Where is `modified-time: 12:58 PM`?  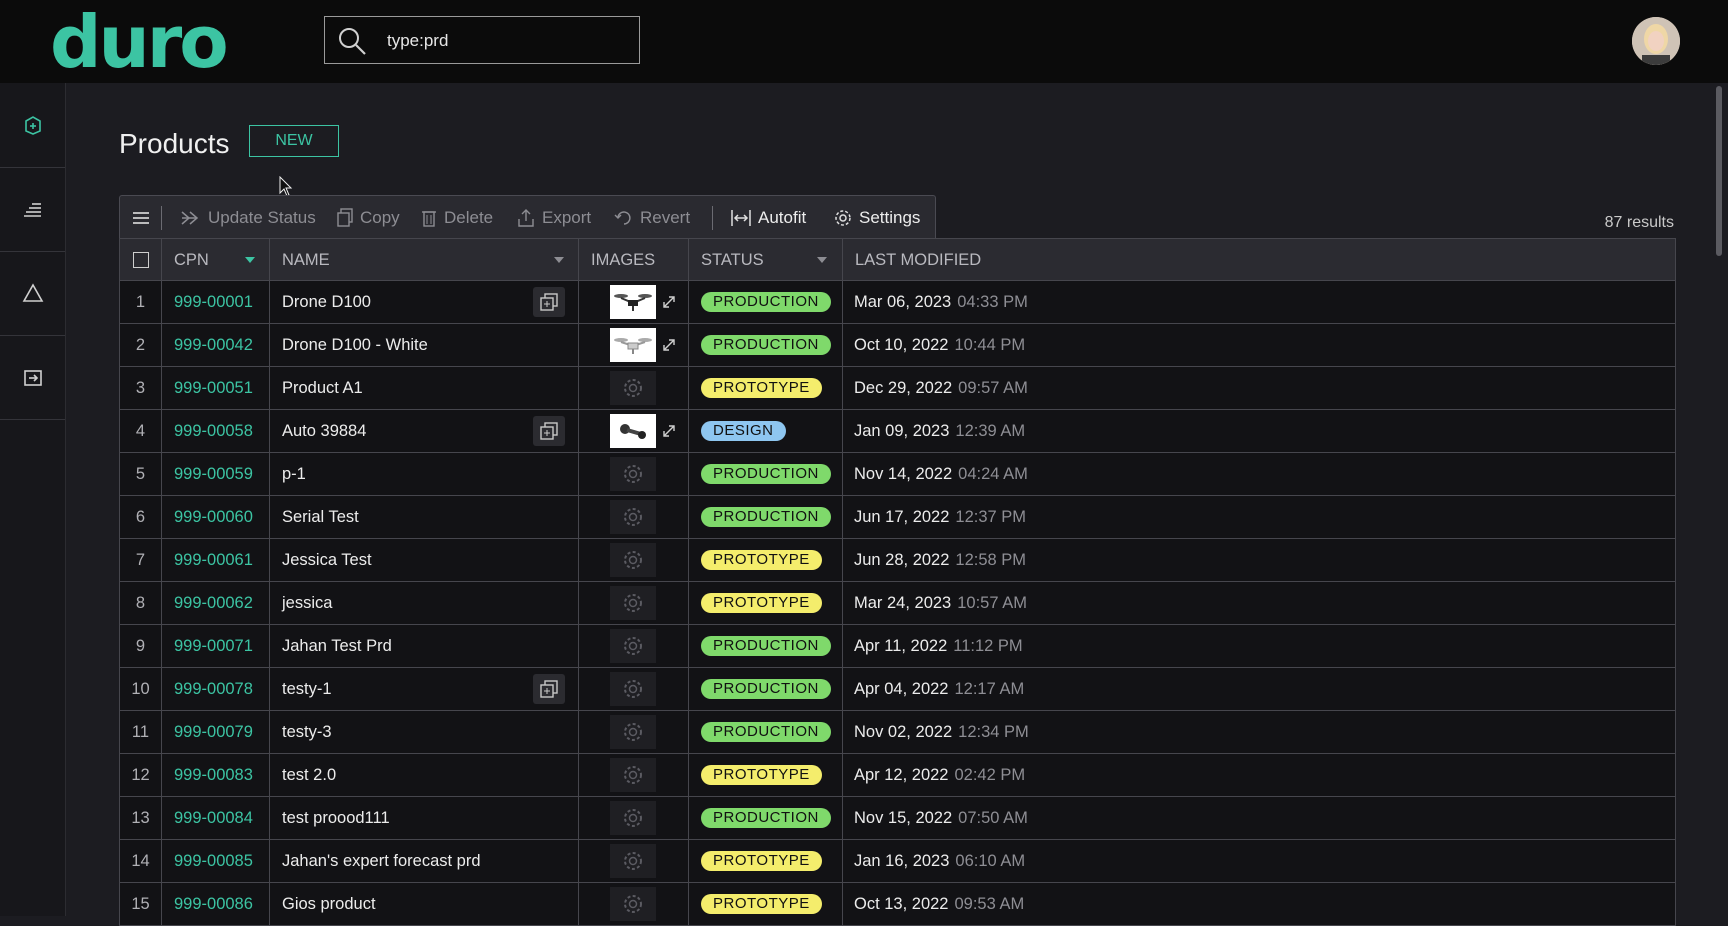
modified-time: 12:58 PM is located at coordinates (991, 559).